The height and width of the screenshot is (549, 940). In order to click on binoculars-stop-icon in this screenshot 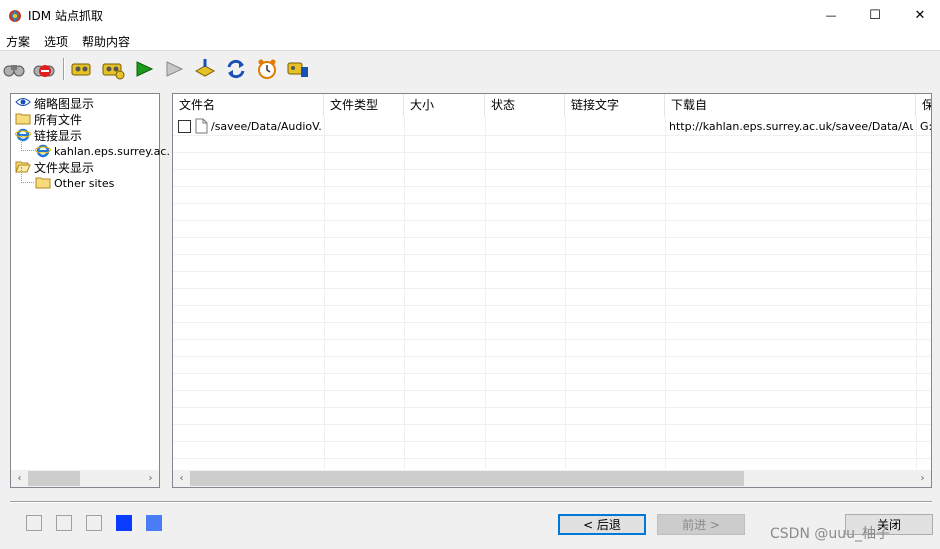, I will do `click(44, 69)`.